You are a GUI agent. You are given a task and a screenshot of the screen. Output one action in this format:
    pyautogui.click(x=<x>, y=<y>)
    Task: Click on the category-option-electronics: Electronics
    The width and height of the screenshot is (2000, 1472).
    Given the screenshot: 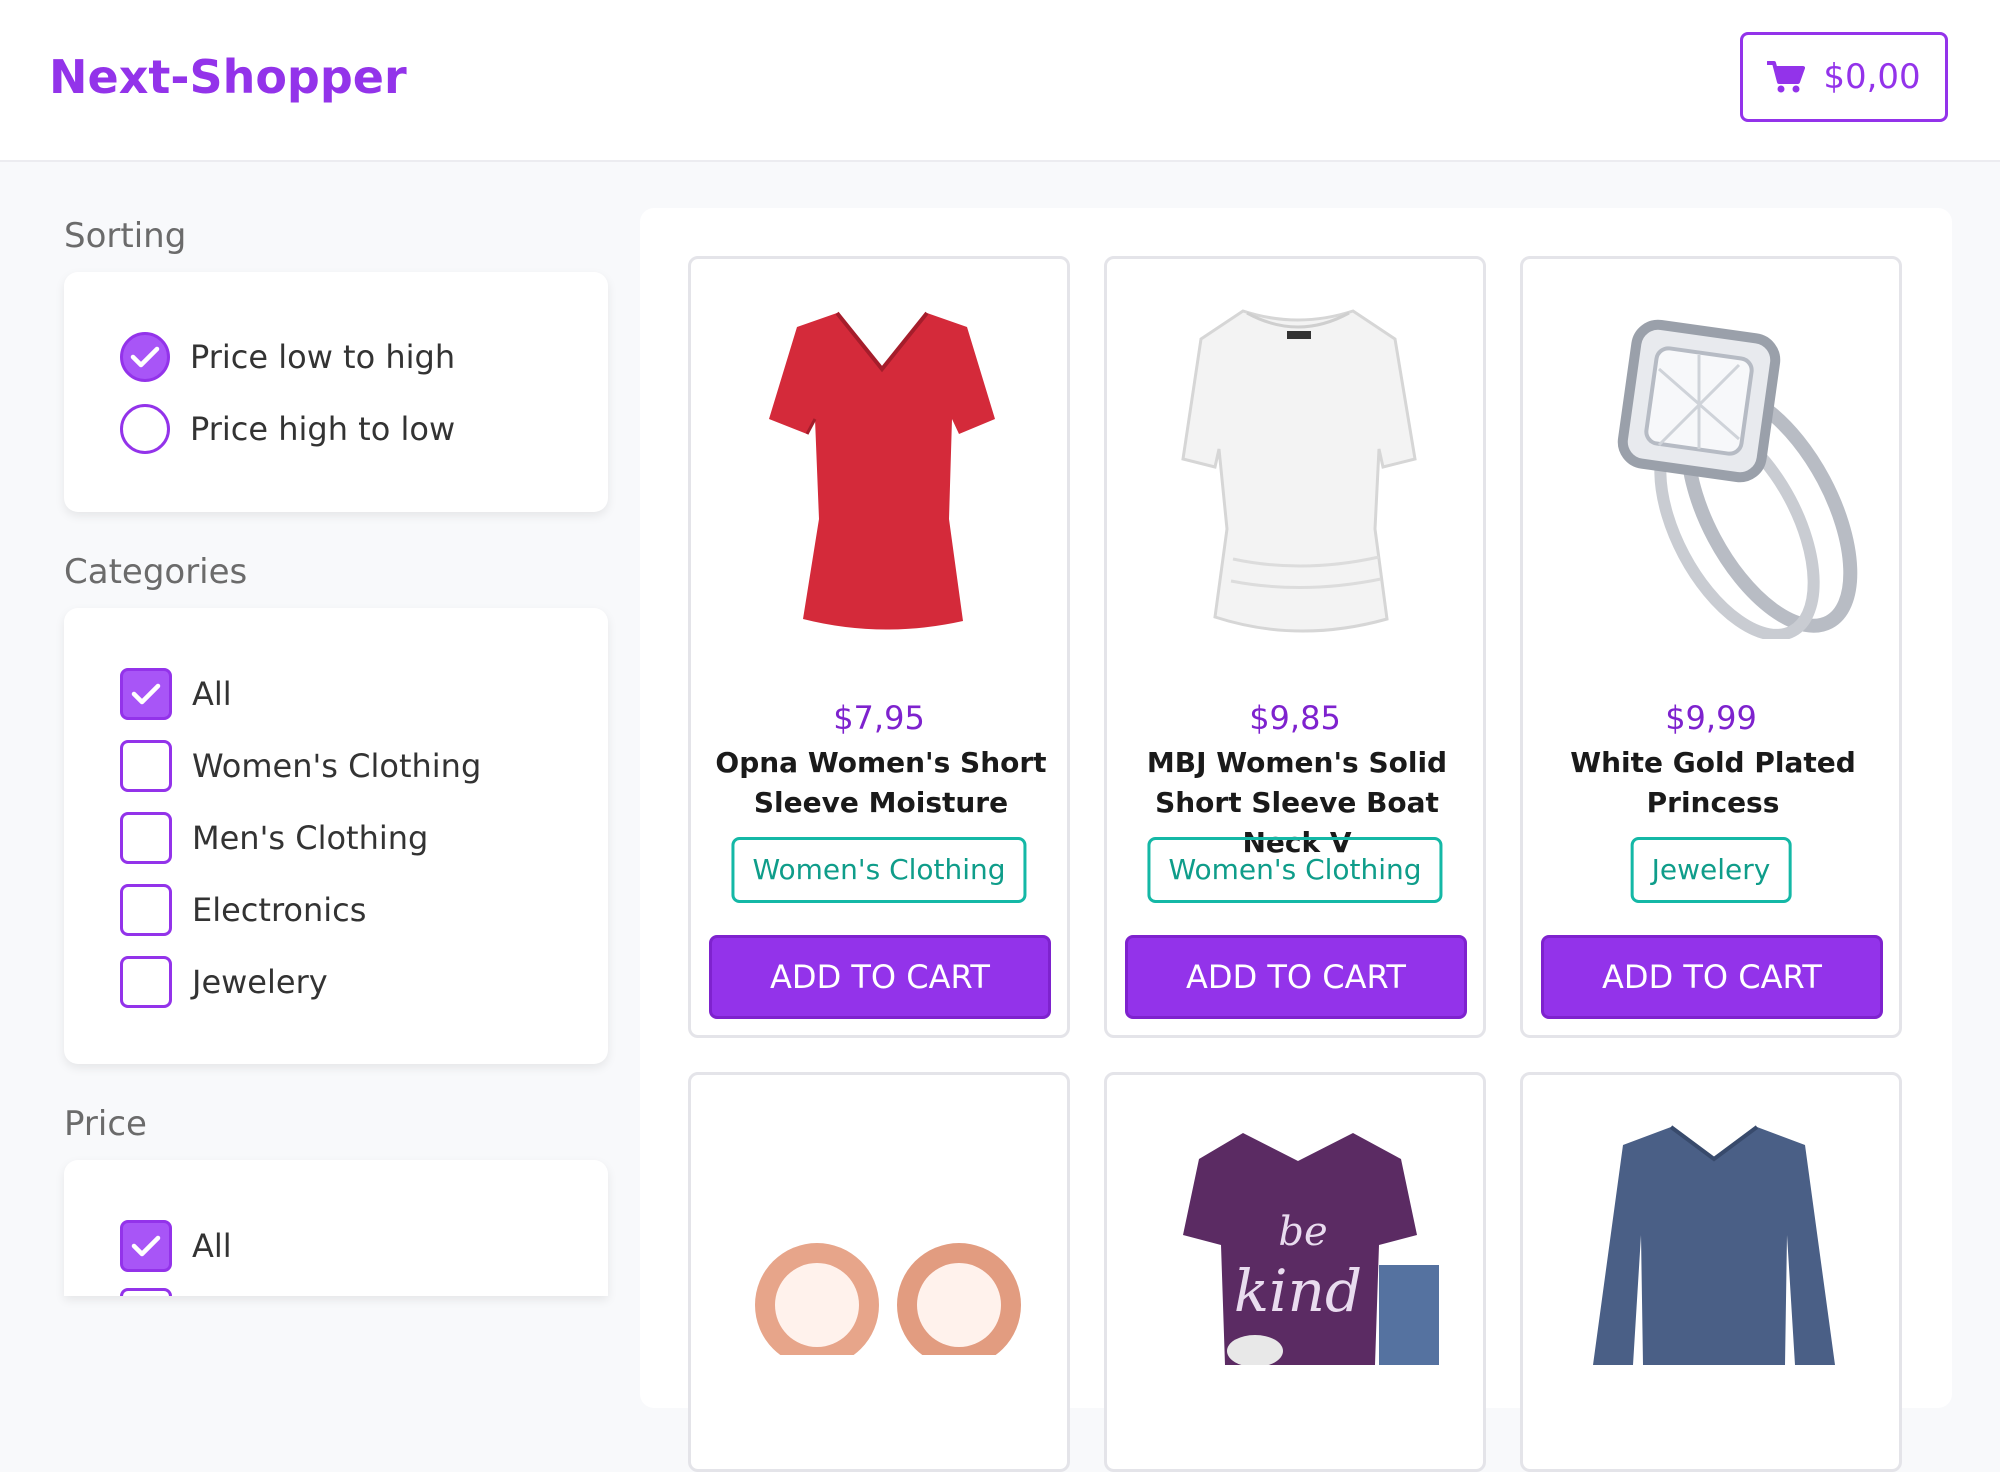 What is the action you would take?
    pyautogui.click(x=243, y=910)
    